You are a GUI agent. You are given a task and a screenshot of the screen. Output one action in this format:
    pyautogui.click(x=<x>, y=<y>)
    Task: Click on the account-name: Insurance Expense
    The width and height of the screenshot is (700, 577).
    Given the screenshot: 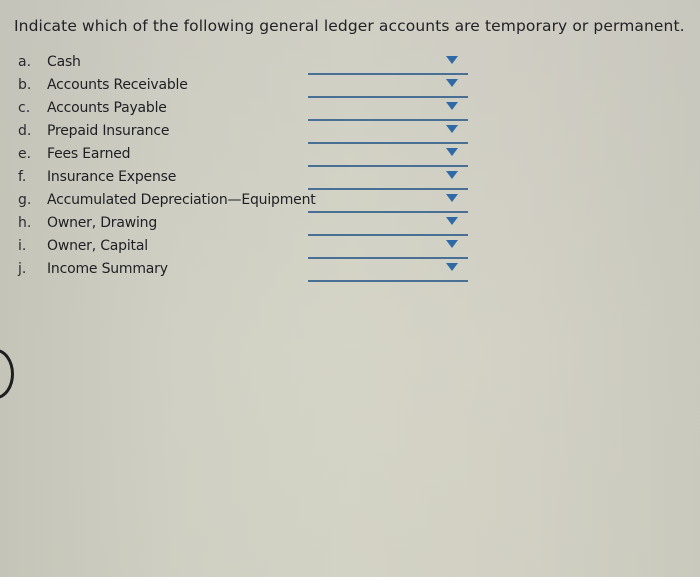 What is the action you would take?
    pyautogui.click(x=112, y=177)
    